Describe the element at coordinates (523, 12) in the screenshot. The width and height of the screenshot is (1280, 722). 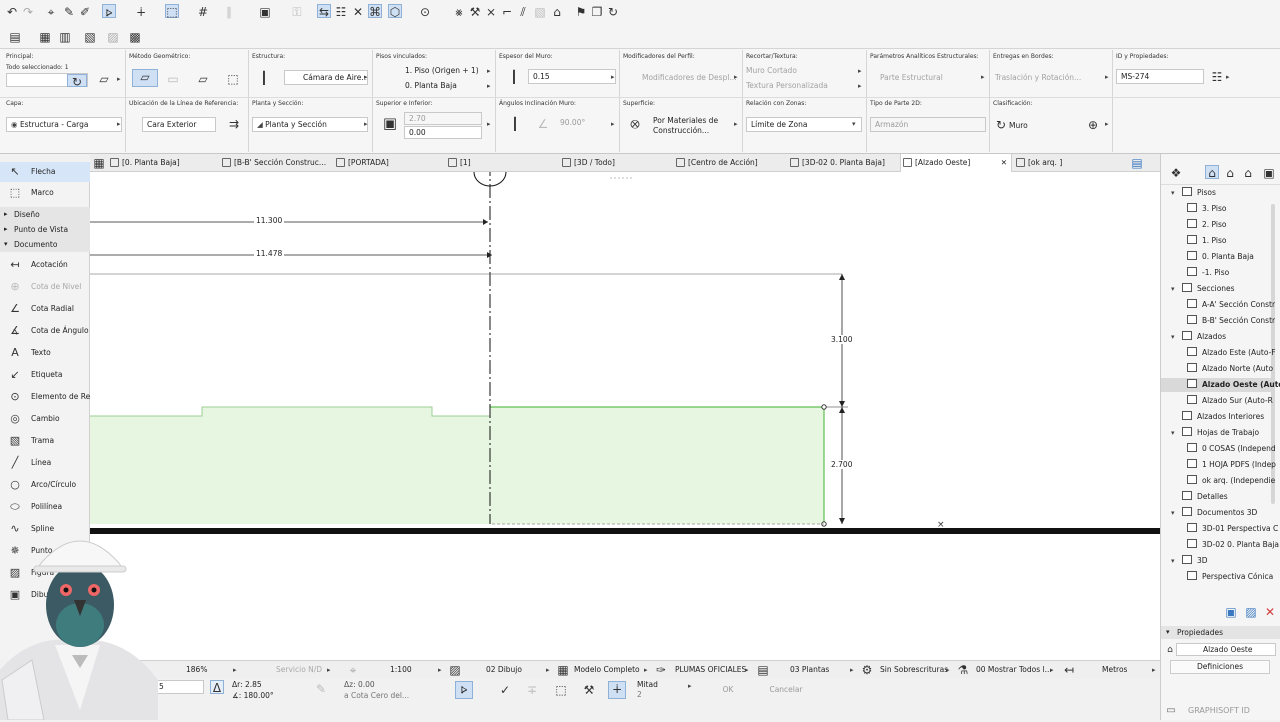
I see `offset-icon: ⫽` at that location.